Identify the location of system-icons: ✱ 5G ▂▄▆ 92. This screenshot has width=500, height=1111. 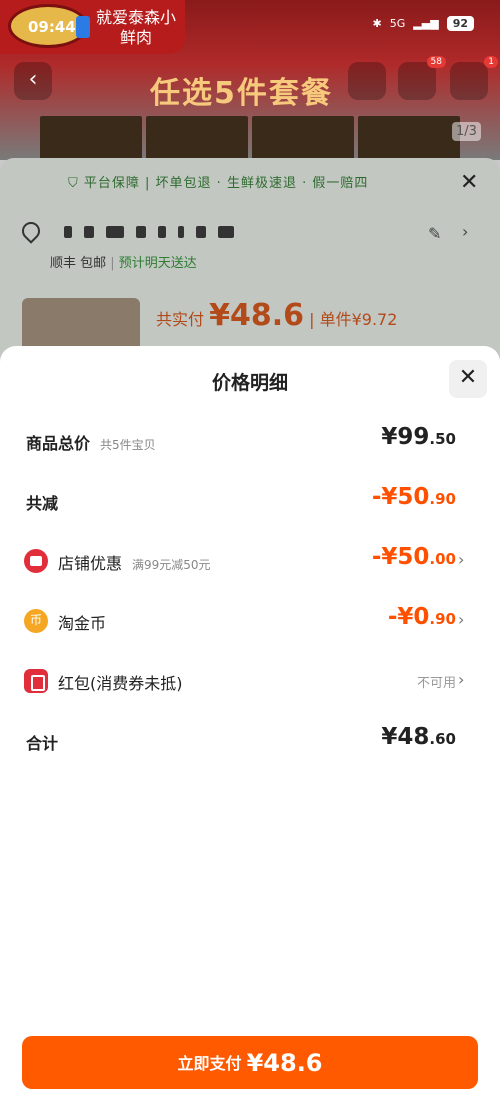
(423, 23).